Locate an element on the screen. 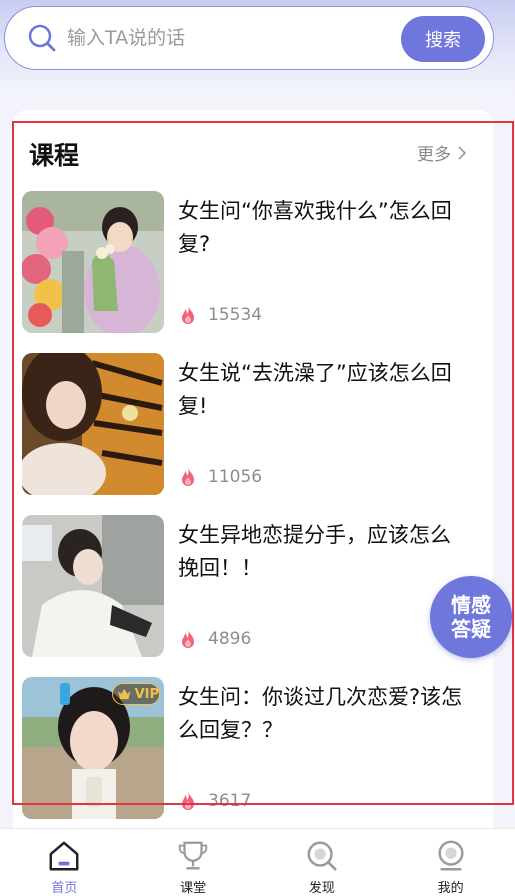 This screenshot has height=896, width=515. view-count: 15534 is located at coordinates (219, 315).